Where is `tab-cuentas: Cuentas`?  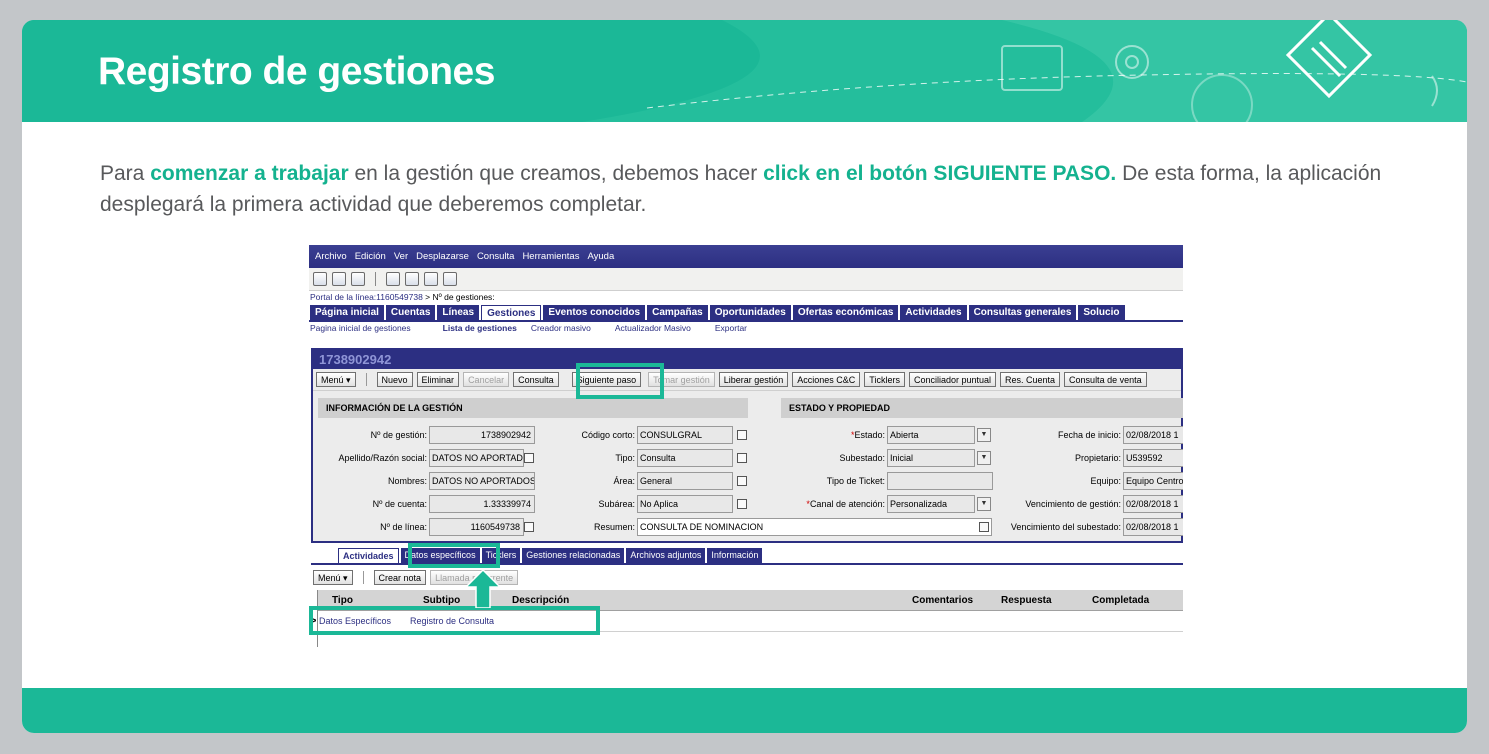
tab-cuentas: Cuentas is located at coordinates (410, 312).